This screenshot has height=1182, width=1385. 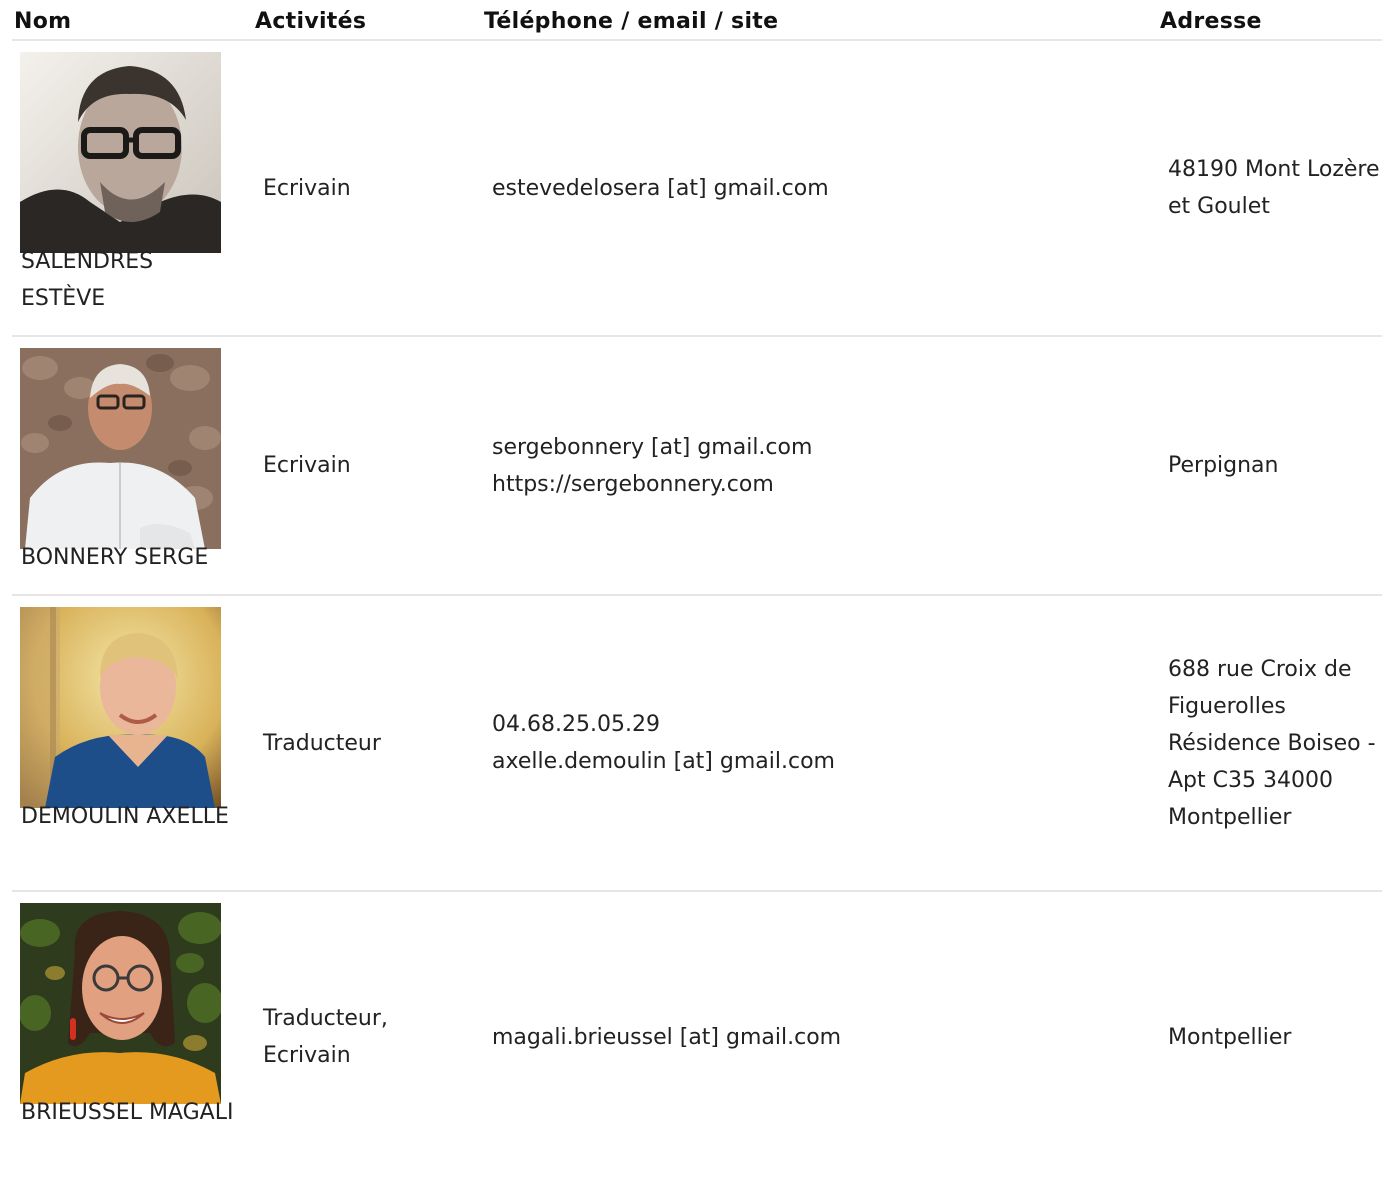 What do you see at coordinates (812, 724) in the screenshot?
I see `contact-phone: 04.68.25.05.29` at bounding box center [812, 724].